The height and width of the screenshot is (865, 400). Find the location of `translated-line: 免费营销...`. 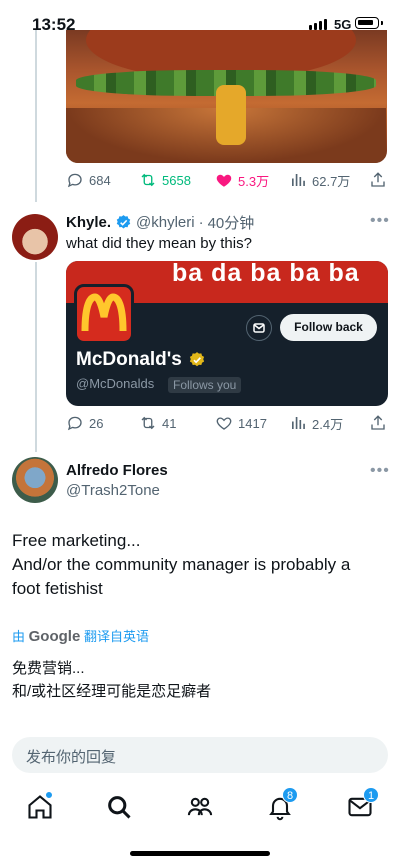

translated-line: 免费营销... is located at coordinates (48, 668).